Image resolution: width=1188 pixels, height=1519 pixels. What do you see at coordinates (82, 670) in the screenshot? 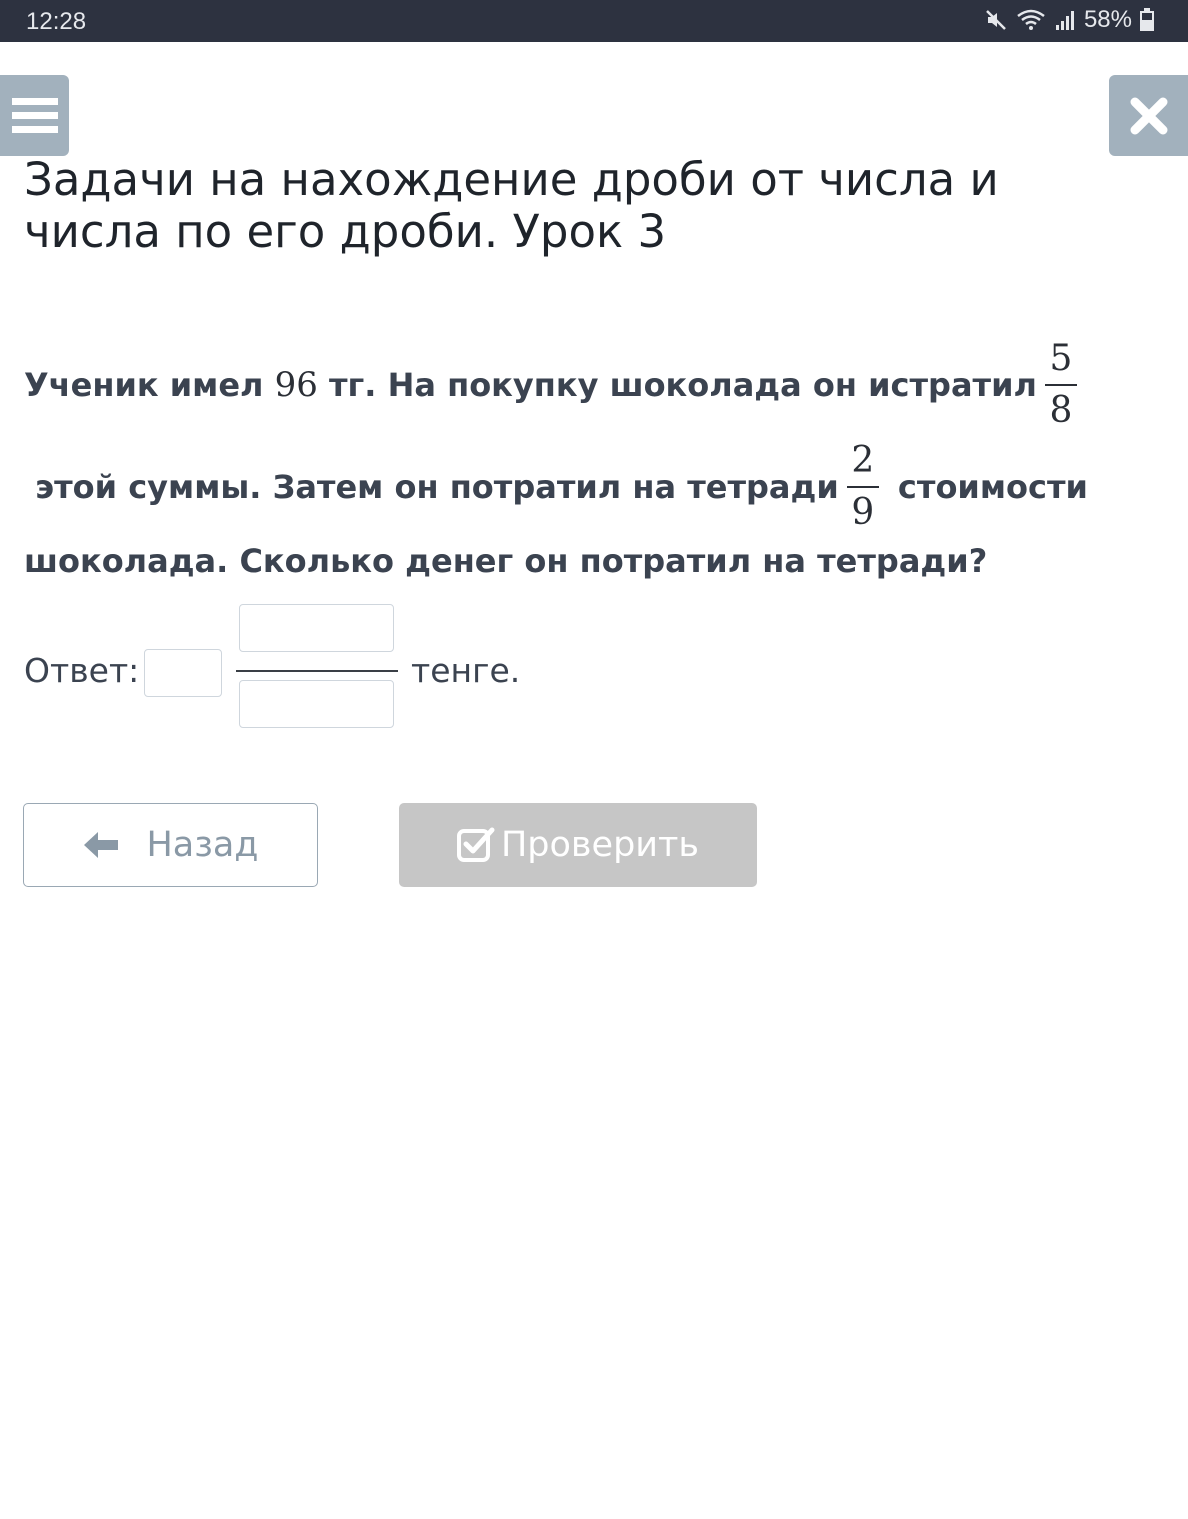
I see `answer-label: Ответ:` at bounding box center [82, 670].